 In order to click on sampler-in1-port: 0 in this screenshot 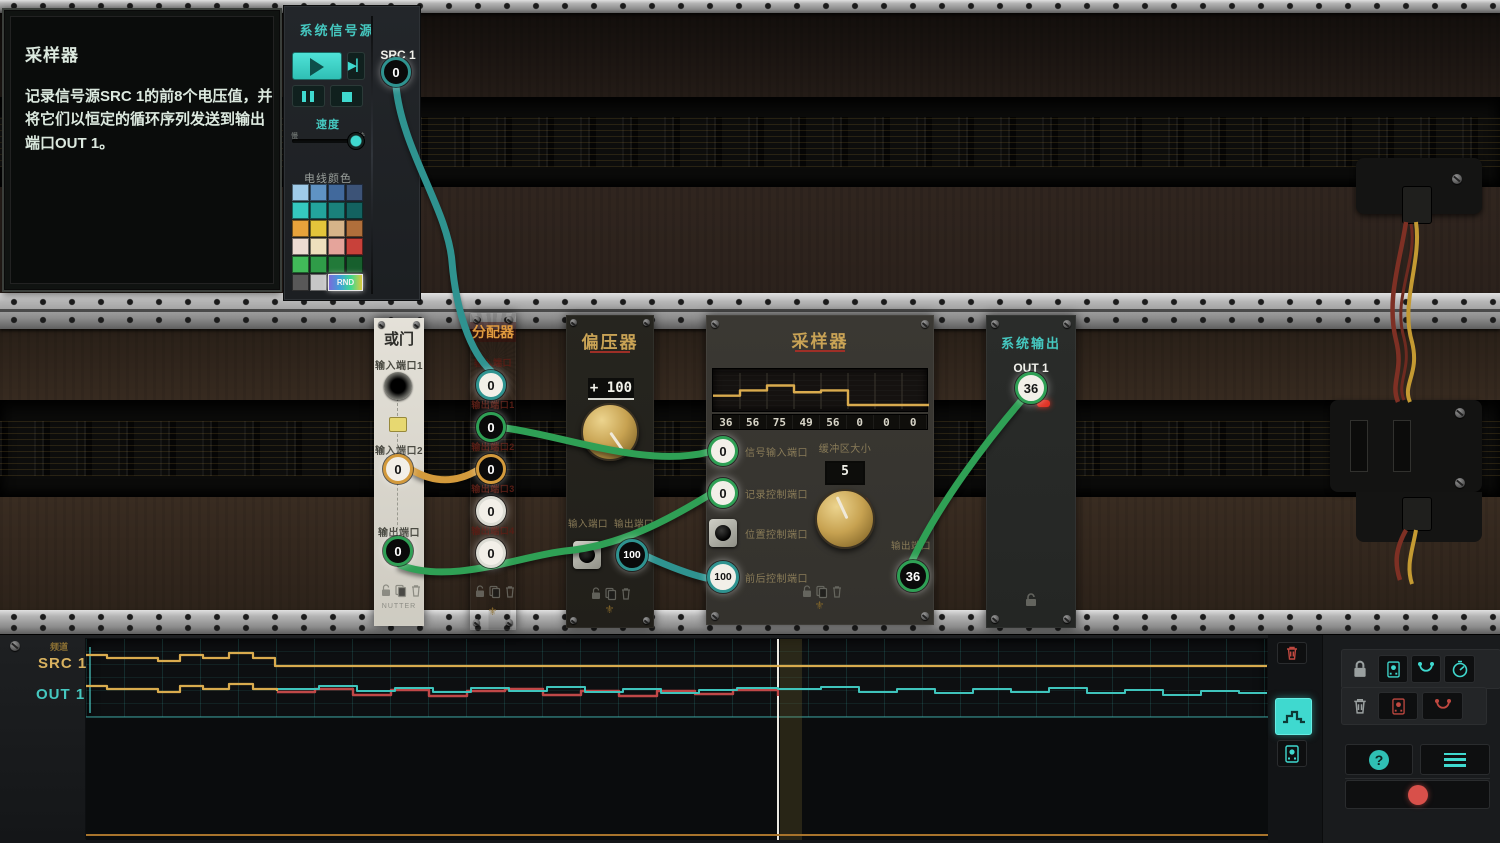, I will do `click(723, 451)`.